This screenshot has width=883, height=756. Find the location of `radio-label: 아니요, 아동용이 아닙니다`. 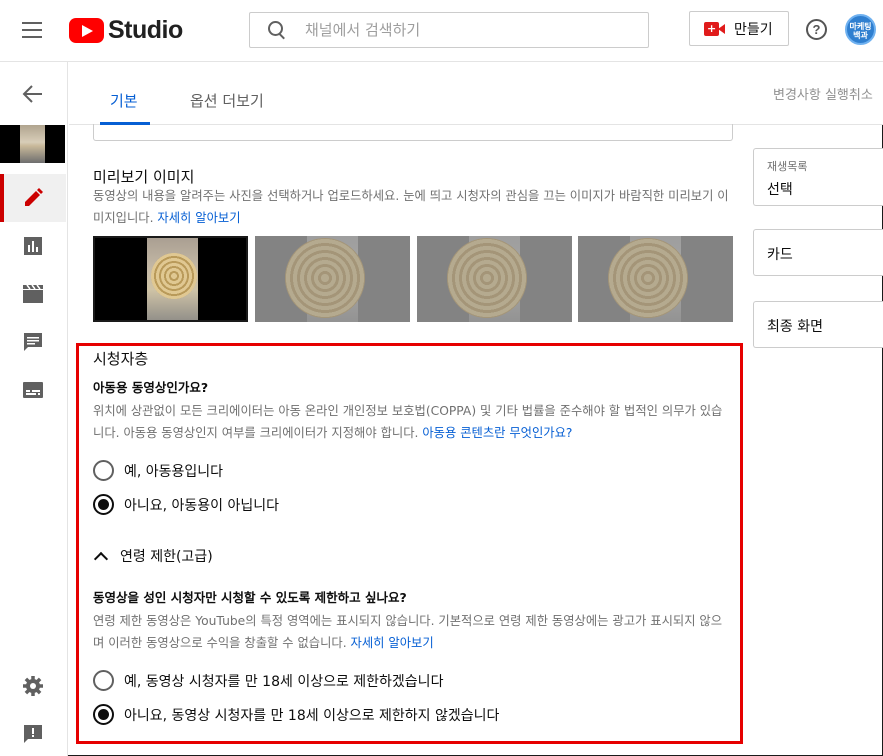

radio-label: 아니요, 아동용이 아닙니다 is located at coordinates (202, 505).